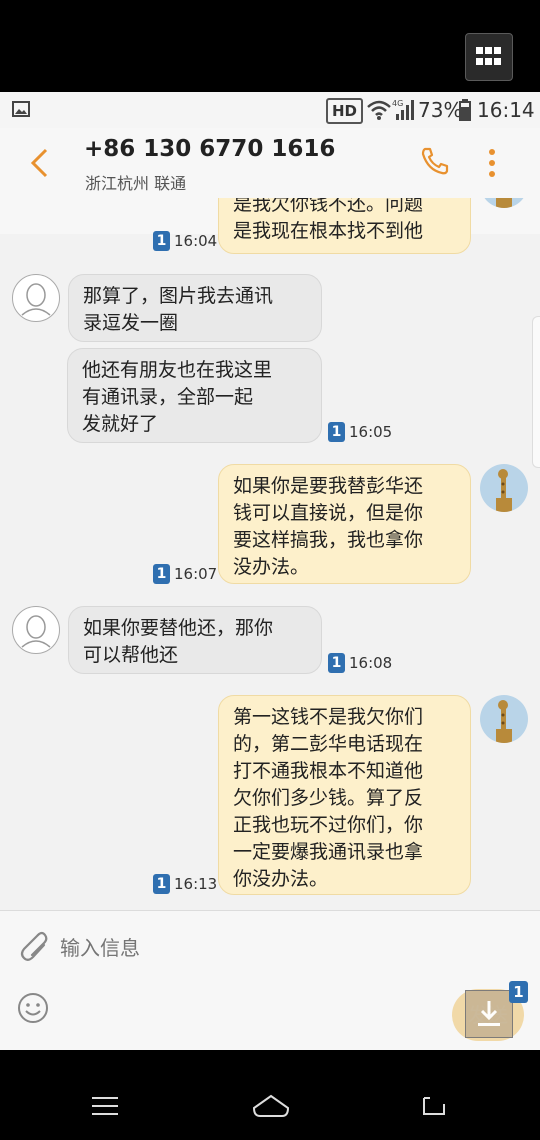  What do you see at coordinates (281, 879) in the screenshot?
I see `message-line: 你没办法。` at bounding box center [281, 879].